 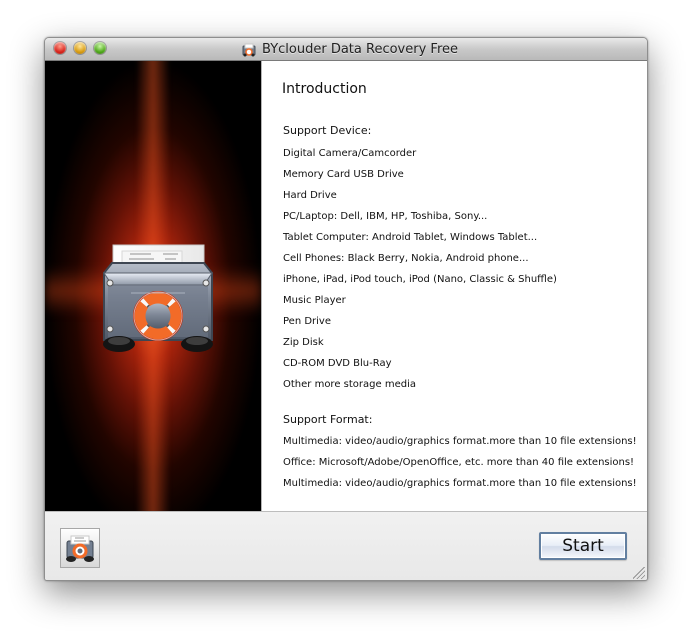 What do you see at coordinates (360, 49) in the screenshot?
I see `window-title: BYclouder Data Recovery Free` at bounding box center [360, 49].